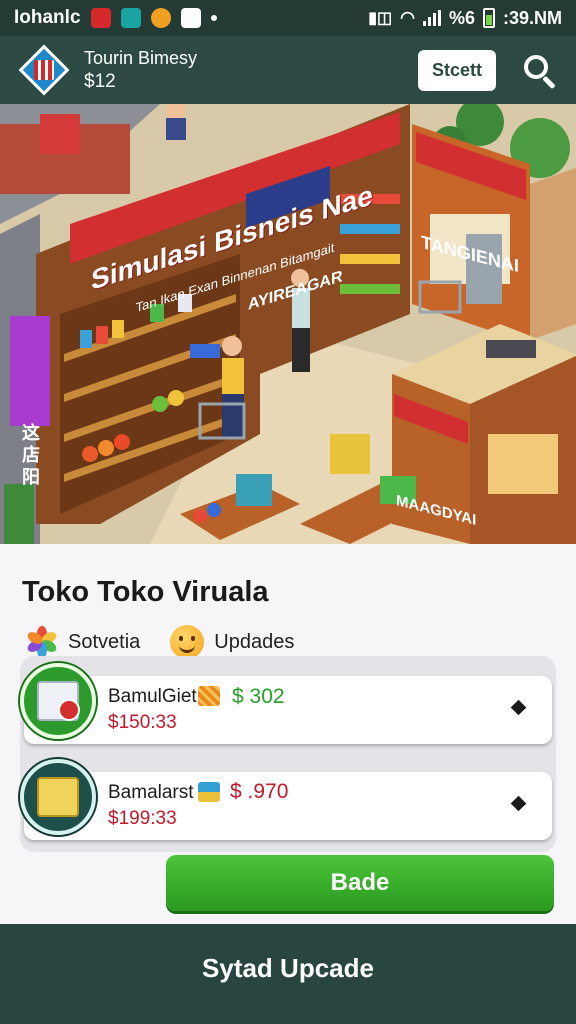 The height and width of the screenshot is (1024, 576). Describe the element at coordinates (456, 70) in the screenshot. I see `start-button: Stcett` at that location.